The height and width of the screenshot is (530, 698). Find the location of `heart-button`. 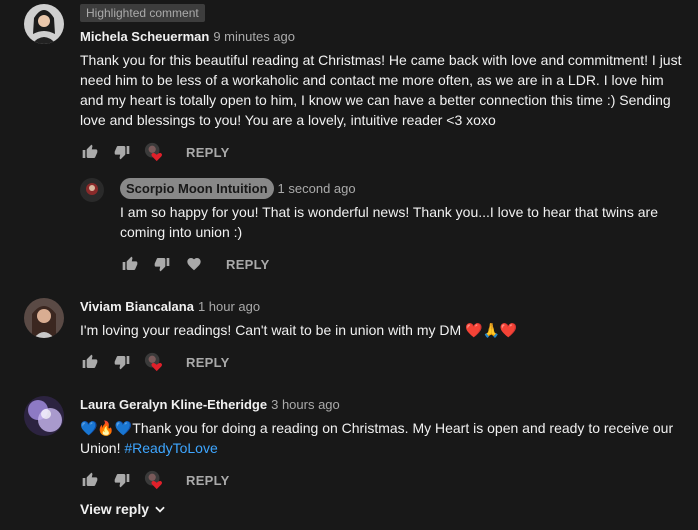

heart-button is located at coordinates (194, 264).